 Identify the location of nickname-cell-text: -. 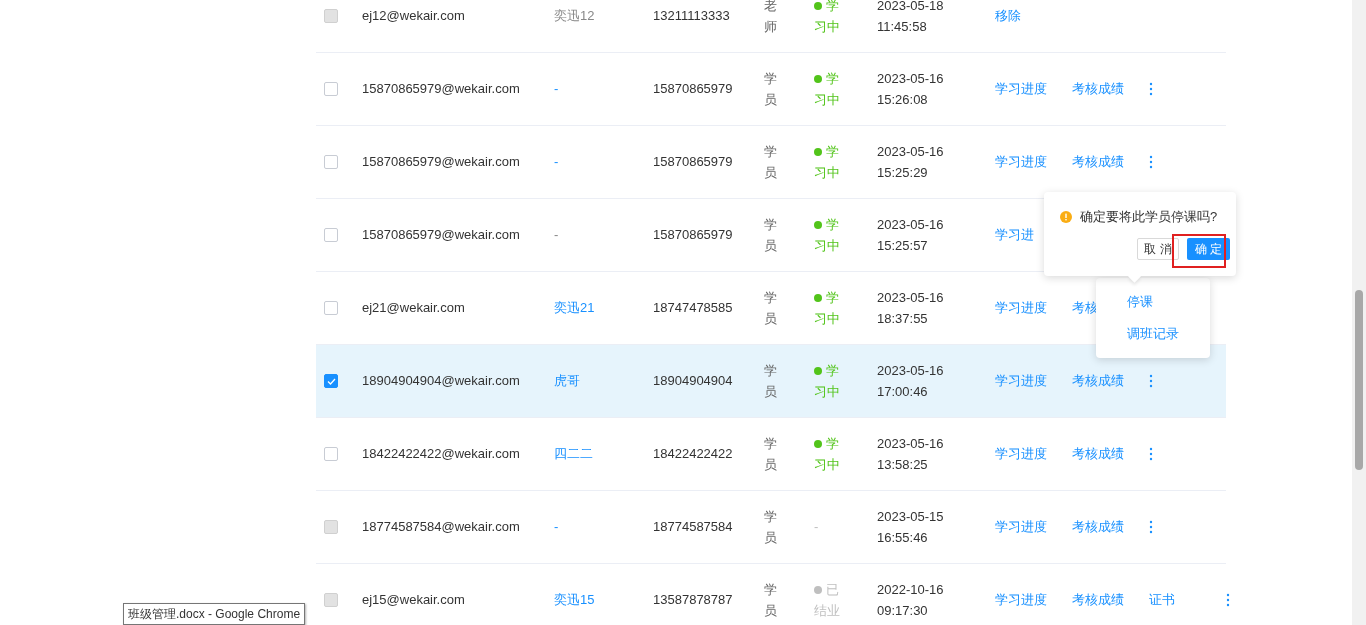
(557, 235).